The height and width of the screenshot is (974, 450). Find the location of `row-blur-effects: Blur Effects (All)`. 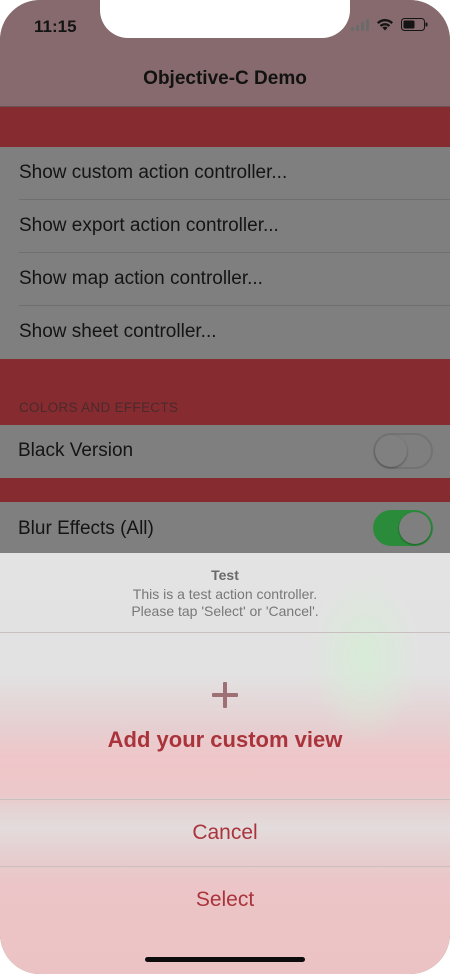

row-blur-effects: Blur Effects (All) is located at coordinates (225, 528).